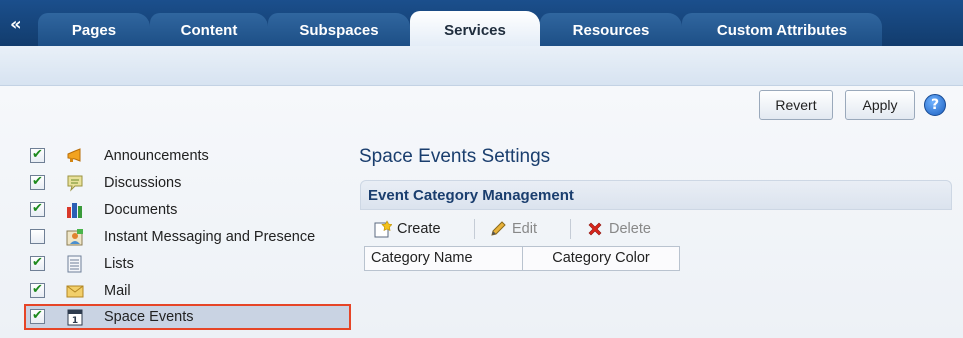  I want to click on tab-resources: Resources, so click(611, 29).